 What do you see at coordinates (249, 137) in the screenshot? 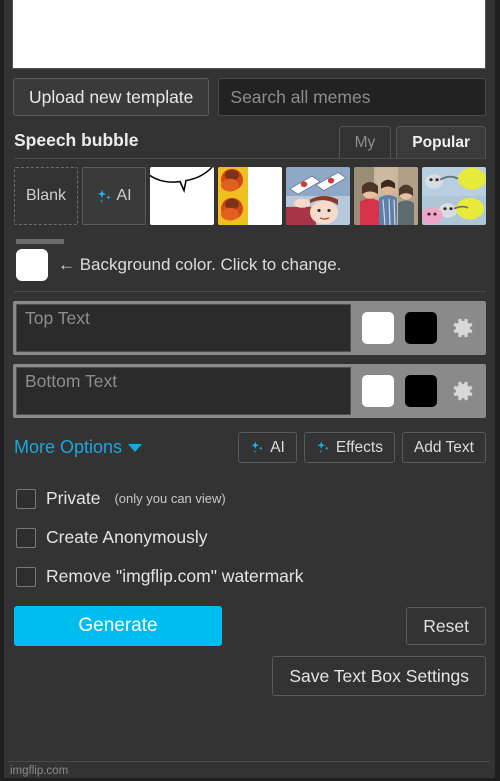
I see `template-section-header: Speech bubble My Popular` at bounding box center [249, 137].